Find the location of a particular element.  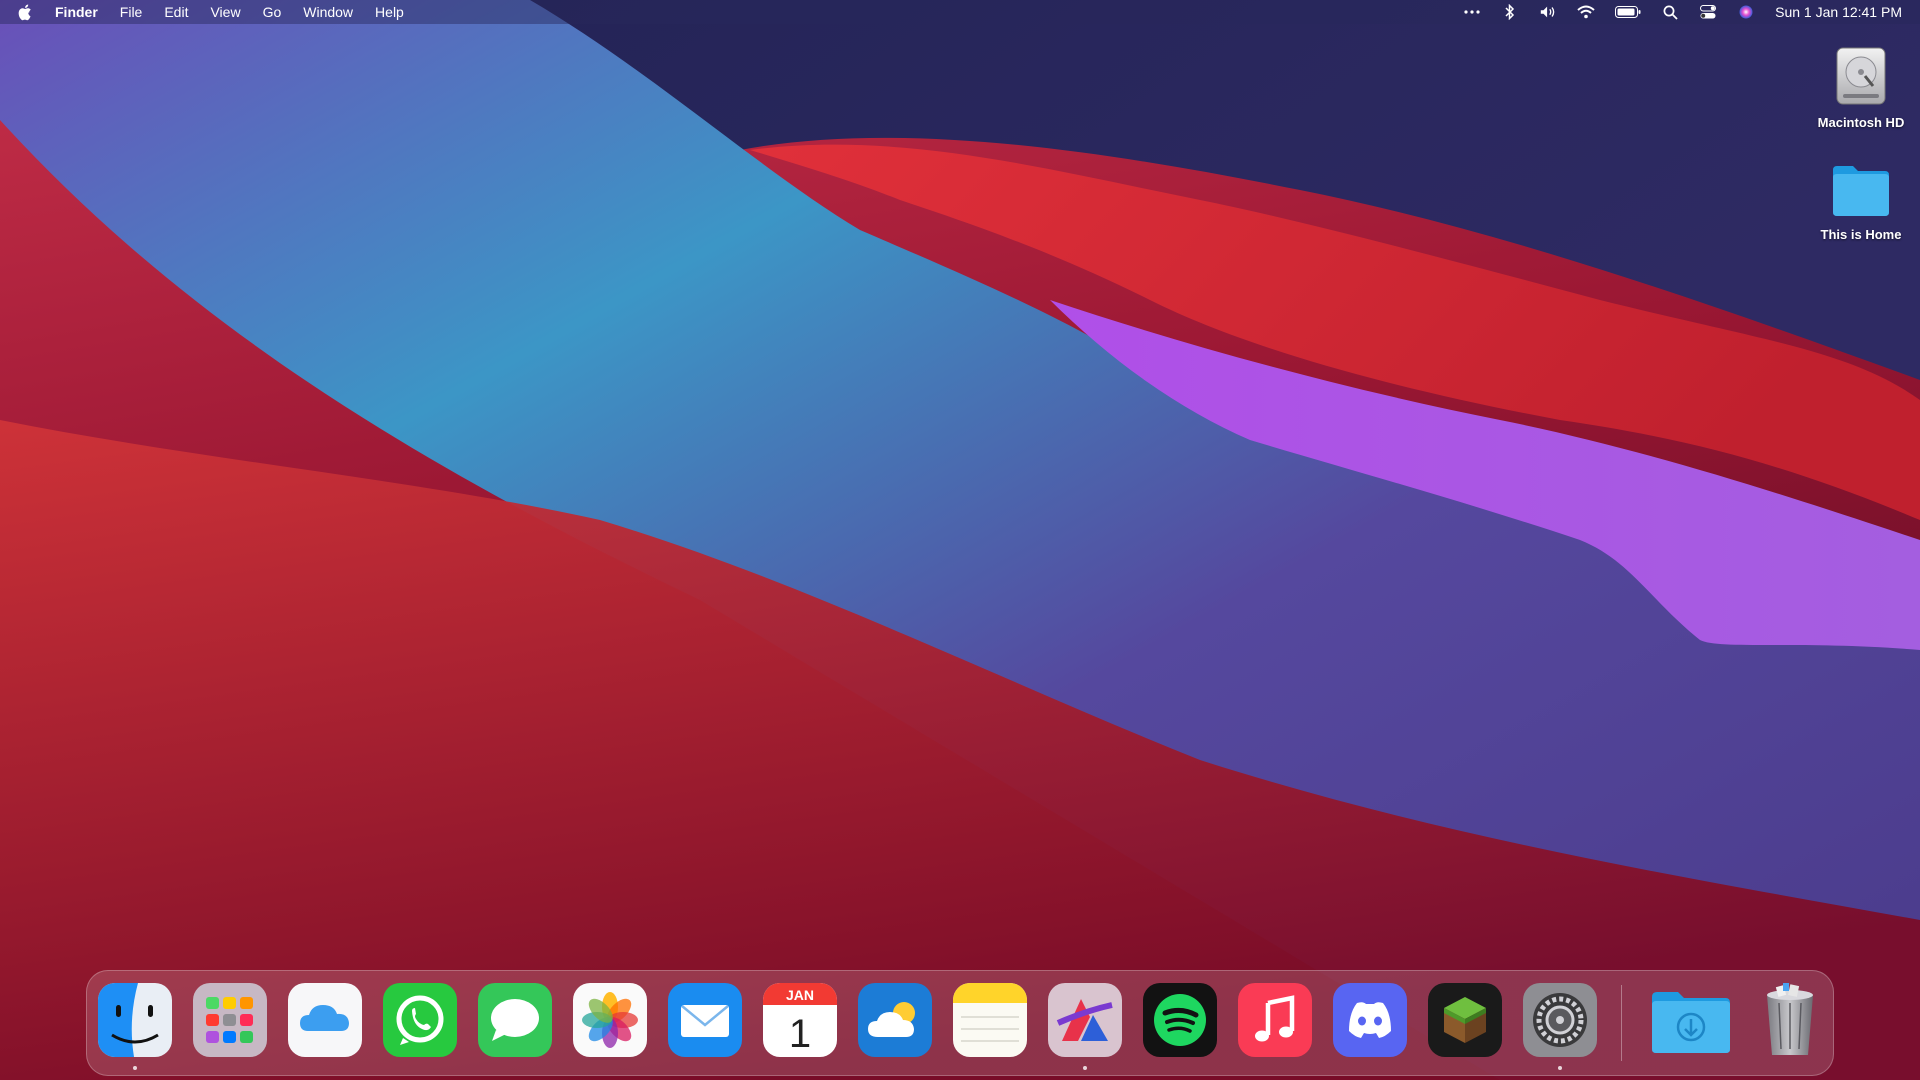

icloud-icon is located at coordinates (325, 1020).